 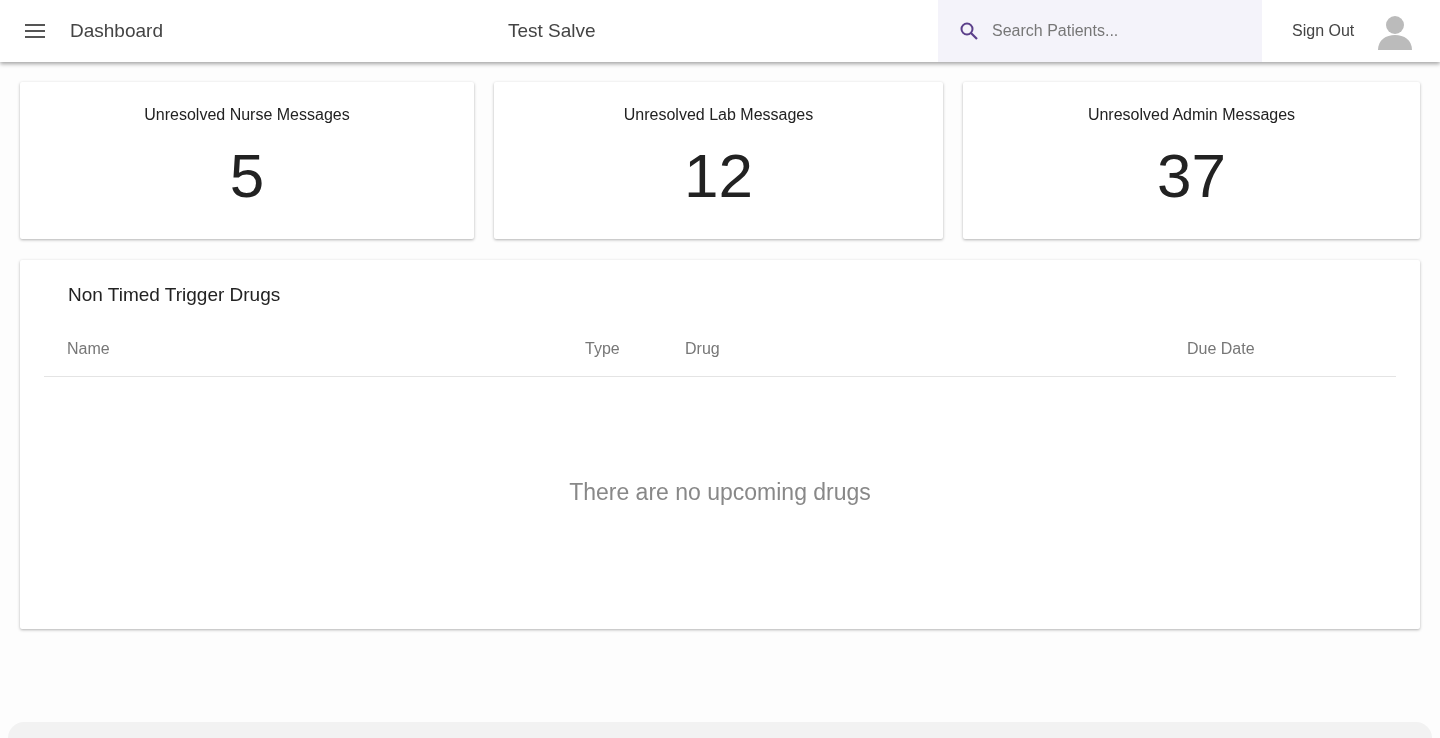 What do you see at coordinates (174, 295) in the screenshot?
I see `table-title: Non Timed Trigger Drugs` at bounding box center [174, 295].